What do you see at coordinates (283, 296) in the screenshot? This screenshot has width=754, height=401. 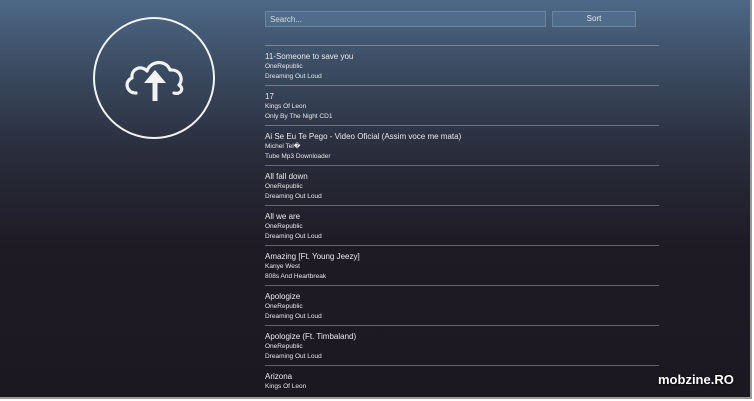 I see `song-title: Apologize` at bounding box center [283, 296].